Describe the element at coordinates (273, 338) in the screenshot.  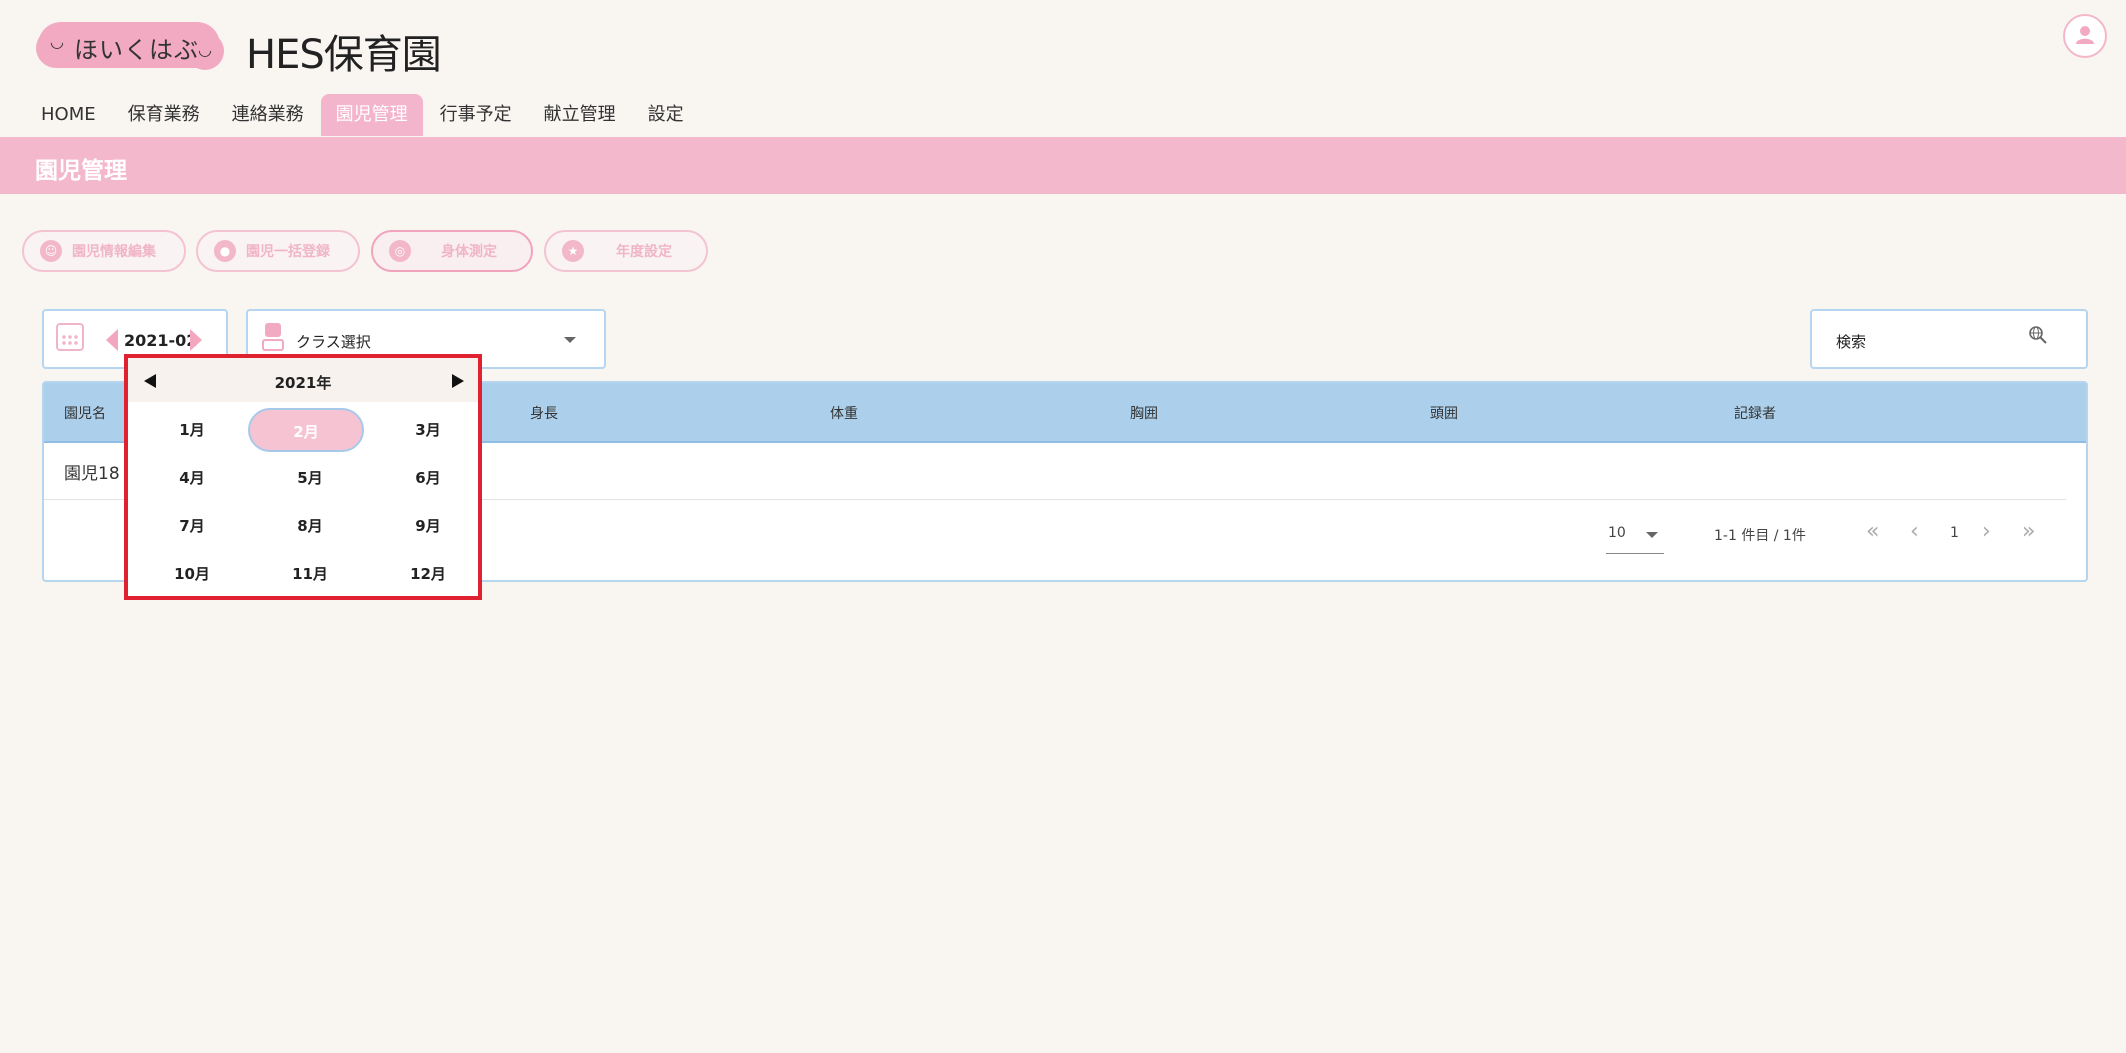
I see `class-icon` at that location.